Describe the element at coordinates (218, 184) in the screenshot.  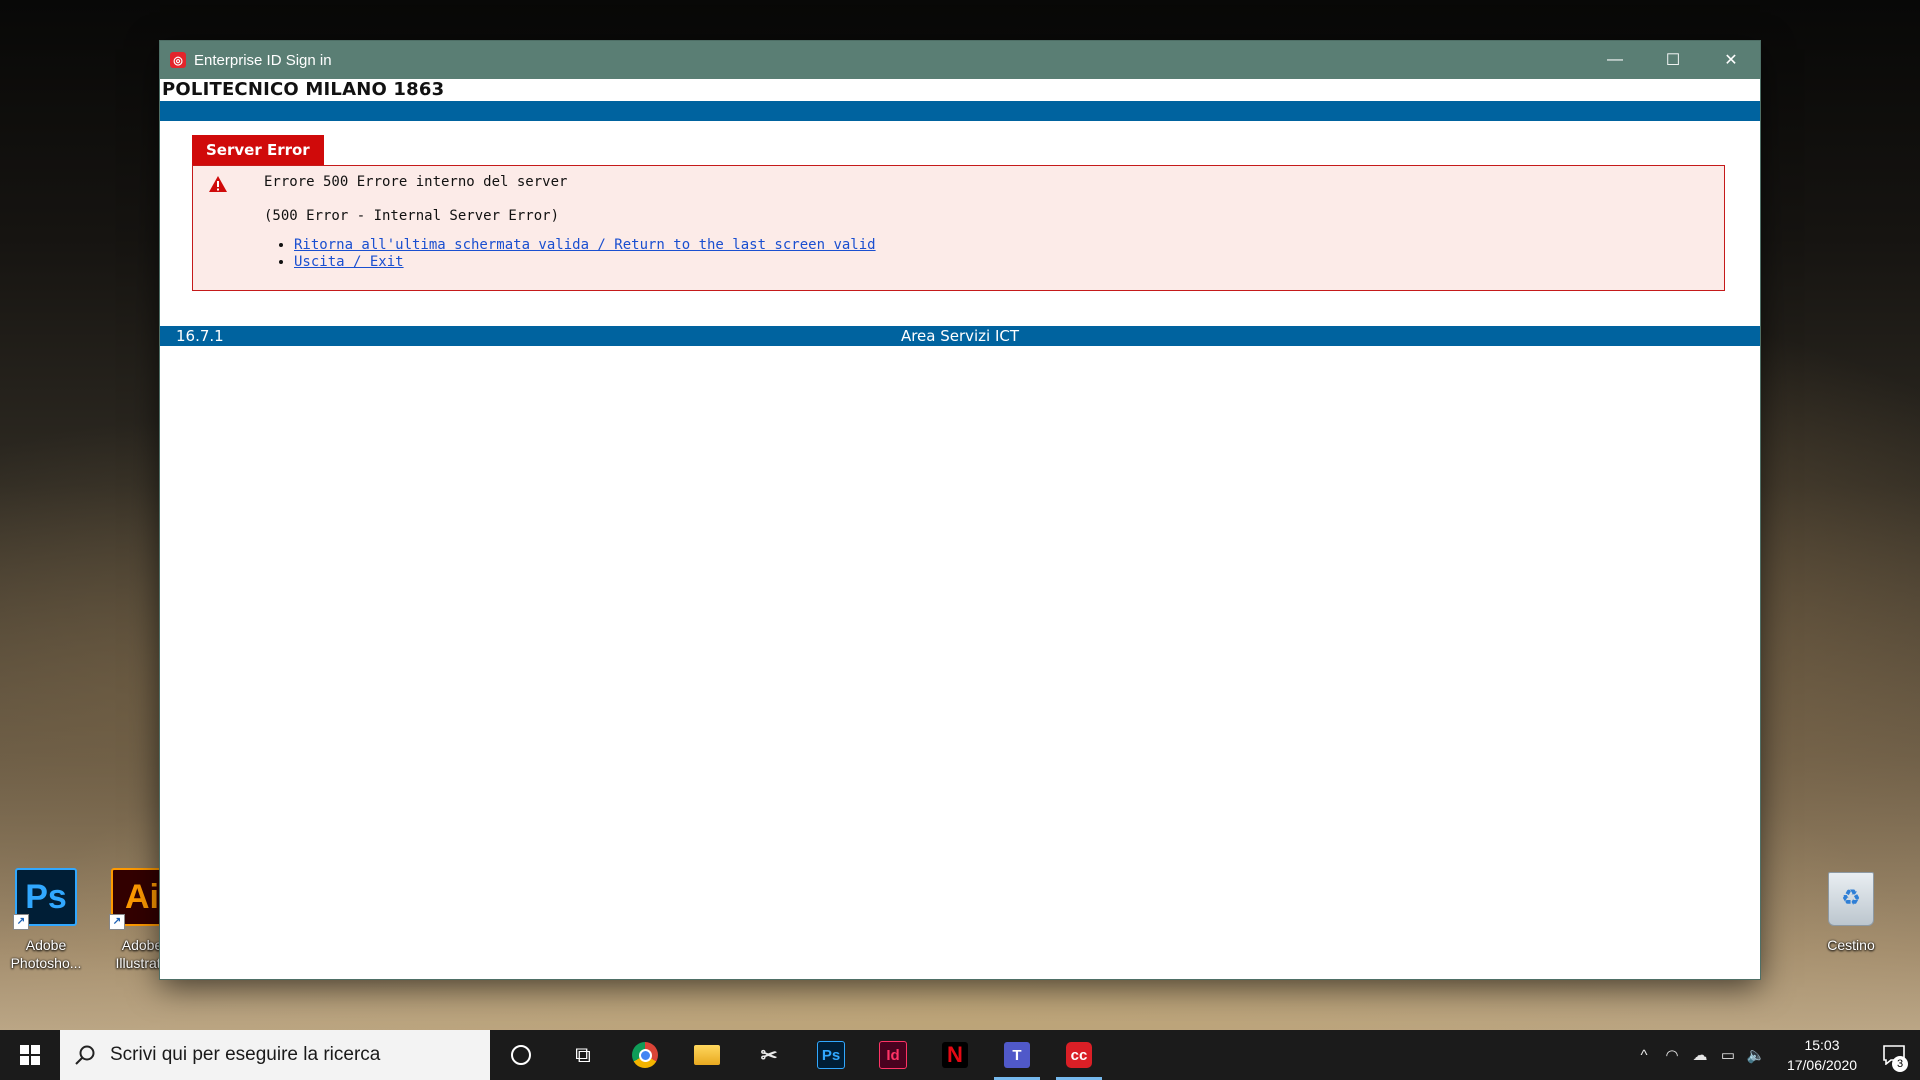
I see `warning-icon` at that location.